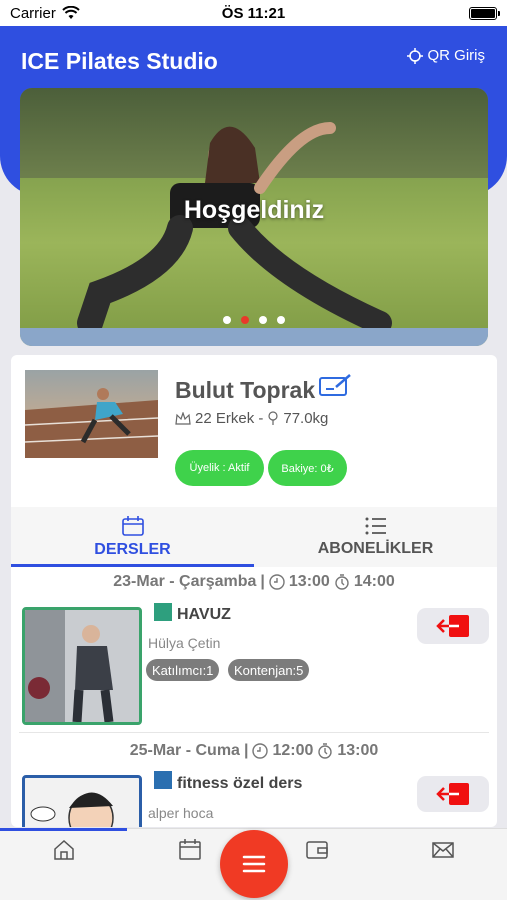 This screenshot has width=507, height=900. Describe the element at coordinates (251, 418) in the screenshot. I see `user-details: 22 Erkek - 77.0kg` at that location.